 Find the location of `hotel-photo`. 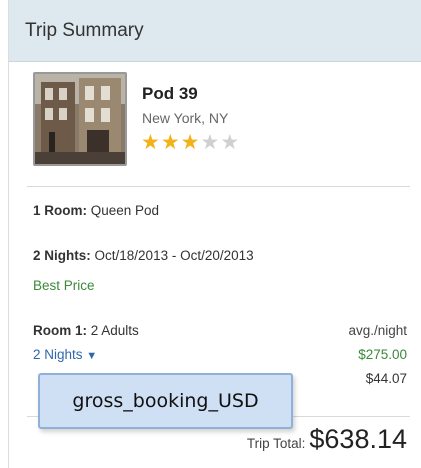

hotel-photo is located at coordinates (80, 119).